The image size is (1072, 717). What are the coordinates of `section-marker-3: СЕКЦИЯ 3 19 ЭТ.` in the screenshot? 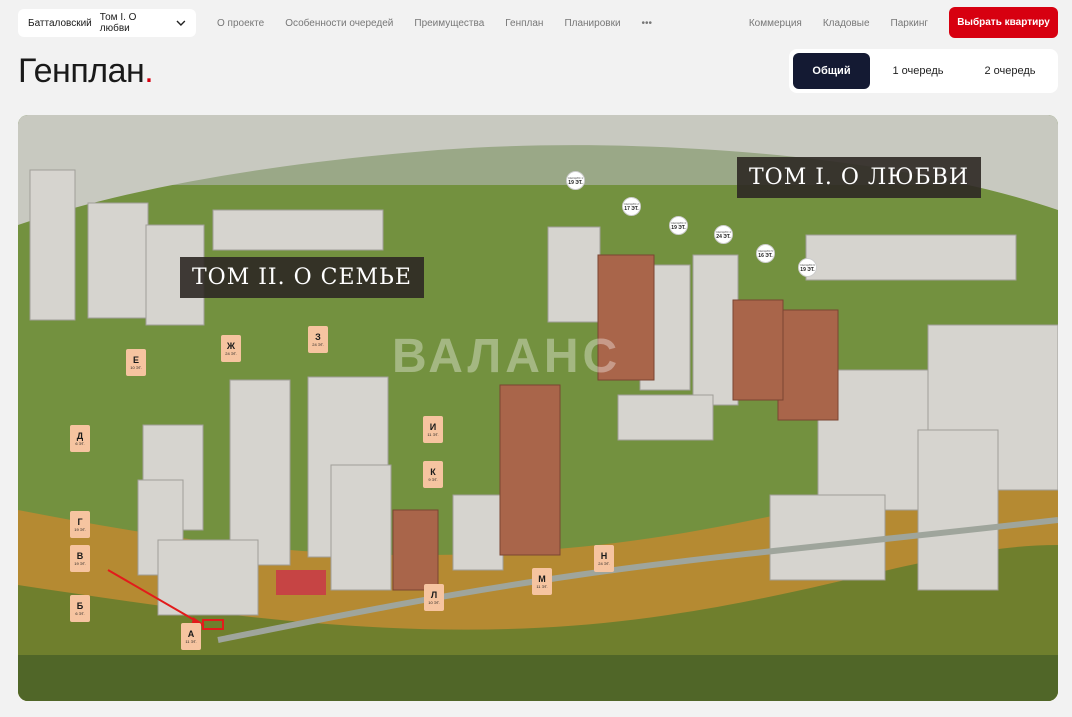 It's located at (678, 225).